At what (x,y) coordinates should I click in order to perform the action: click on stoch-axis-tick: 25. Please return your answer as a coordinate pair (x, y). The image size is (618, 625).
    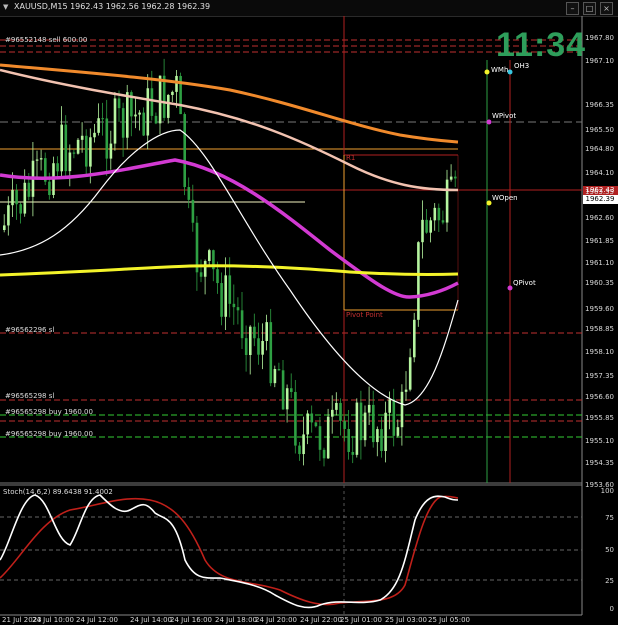
    Looking at the image, I should click on (609, 581).